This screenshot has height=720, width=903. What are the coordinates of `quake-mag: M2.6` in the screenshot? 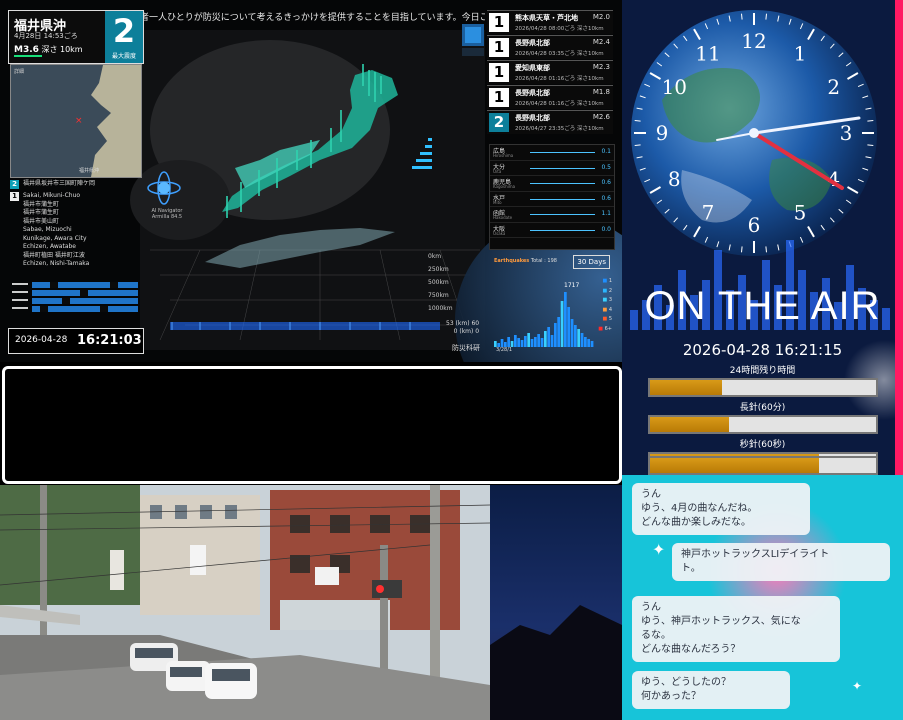 It's located at (601, 117).